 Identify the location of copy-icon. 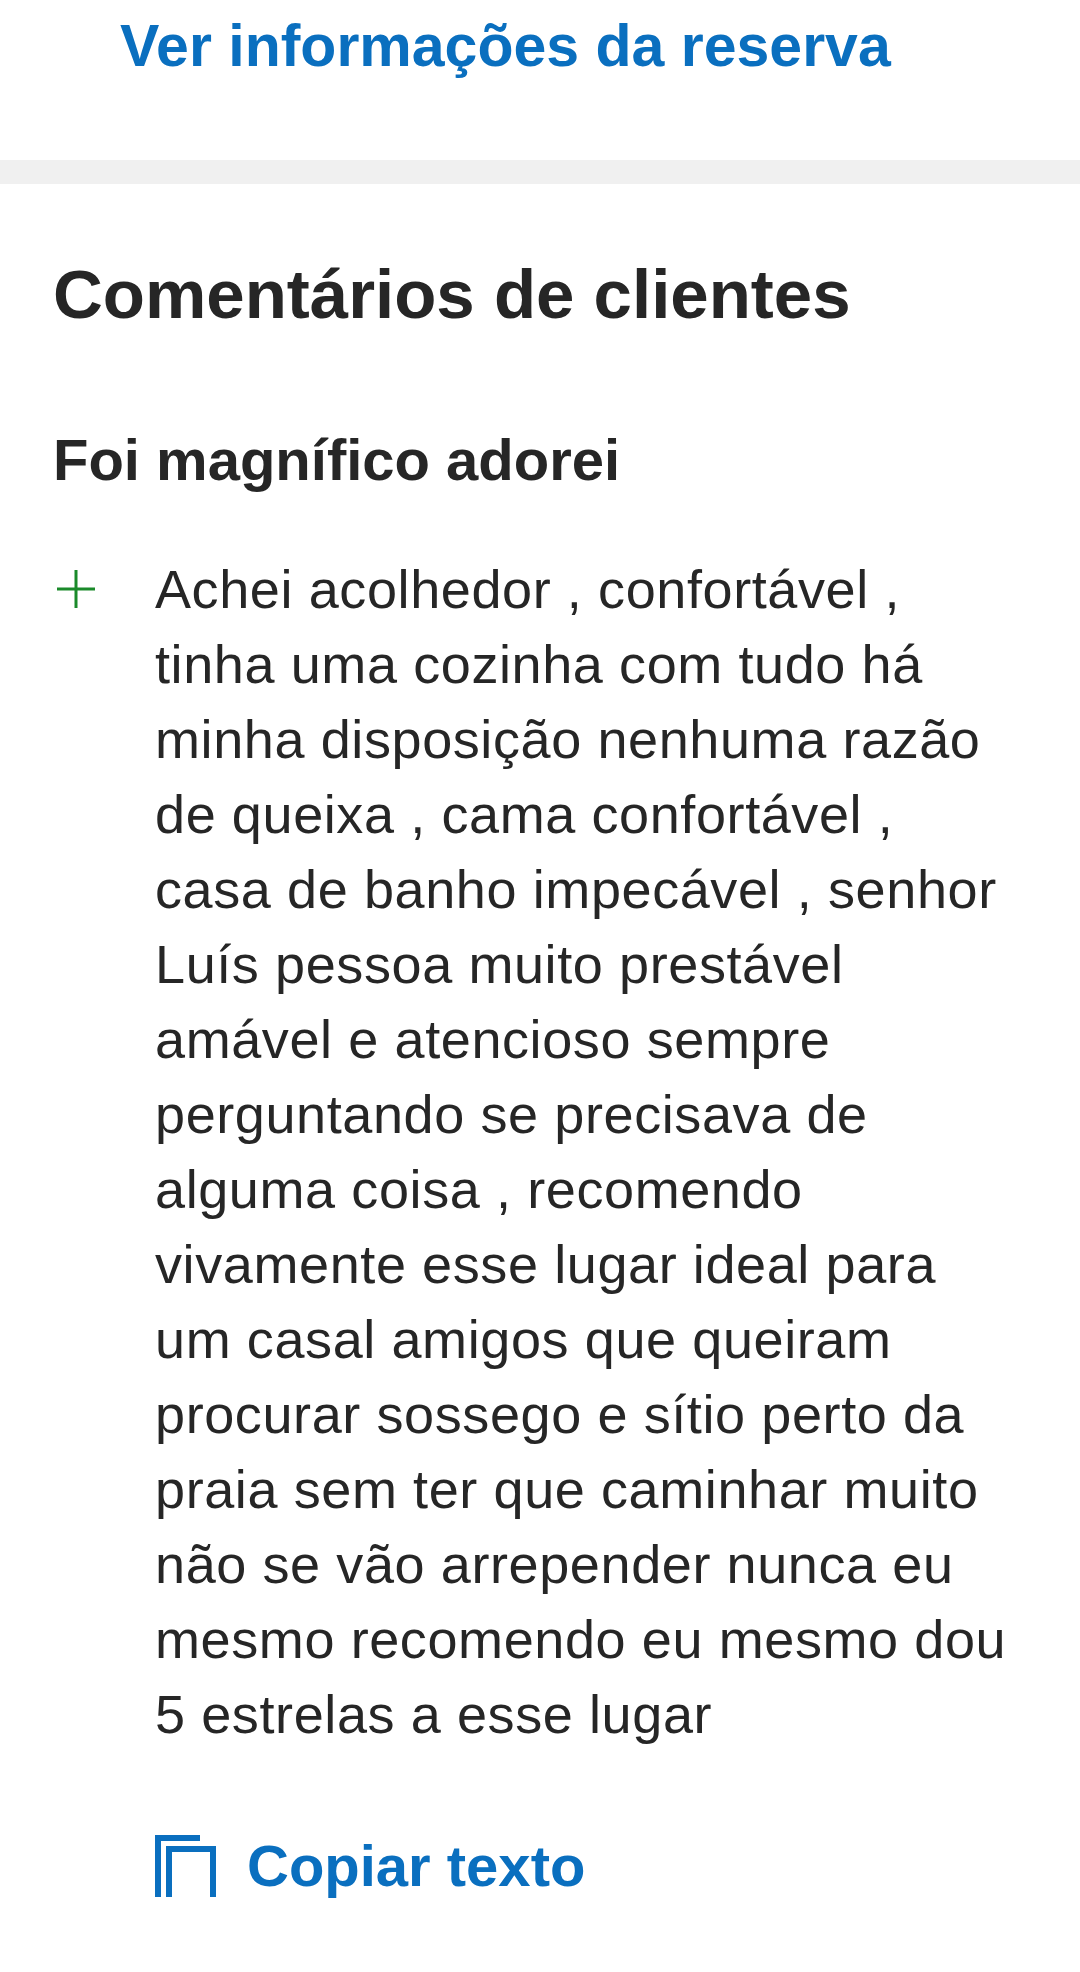
(186, 1865).